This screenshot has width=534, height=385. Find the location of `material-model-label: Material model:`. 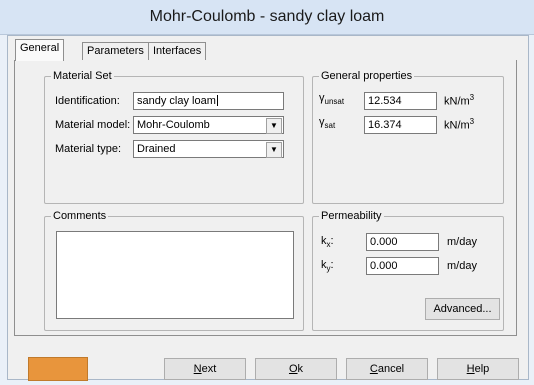

material-model-label: Material model: is located at coordinates (93, 125).